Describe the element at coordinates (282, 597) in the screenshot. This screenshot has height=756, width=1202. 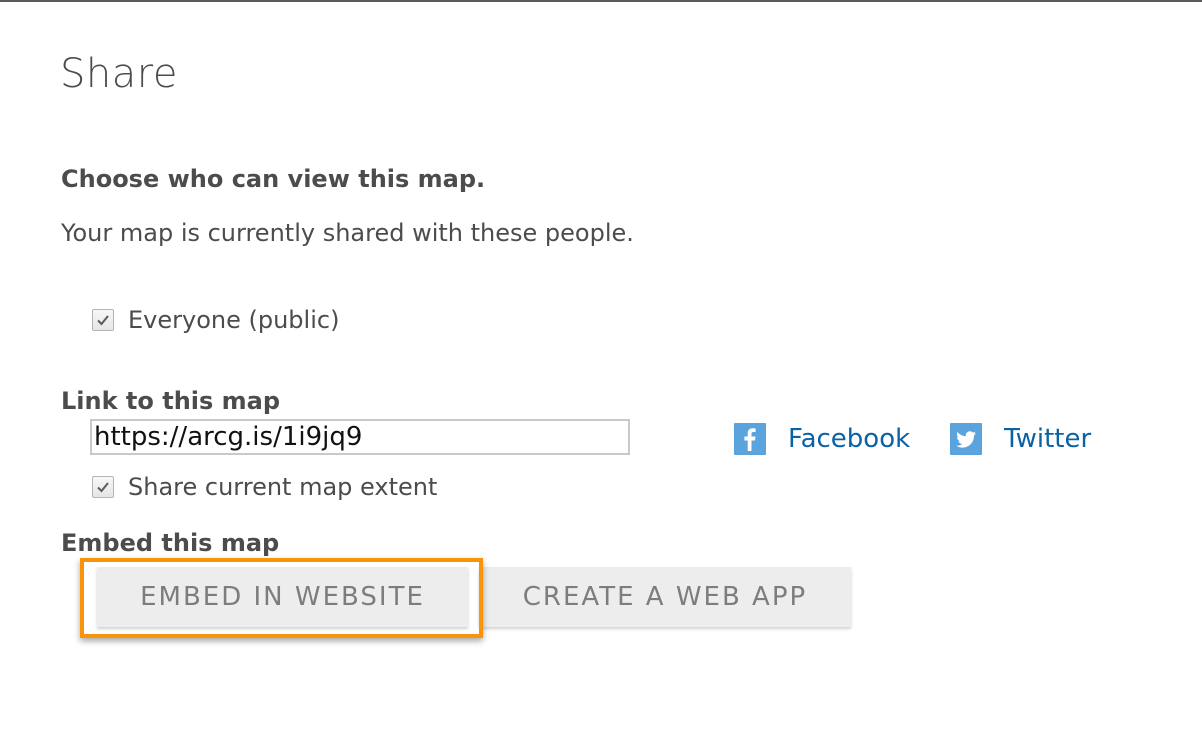
I see `embed-in-website-button: EMBED IN WEBSITE` at that location.